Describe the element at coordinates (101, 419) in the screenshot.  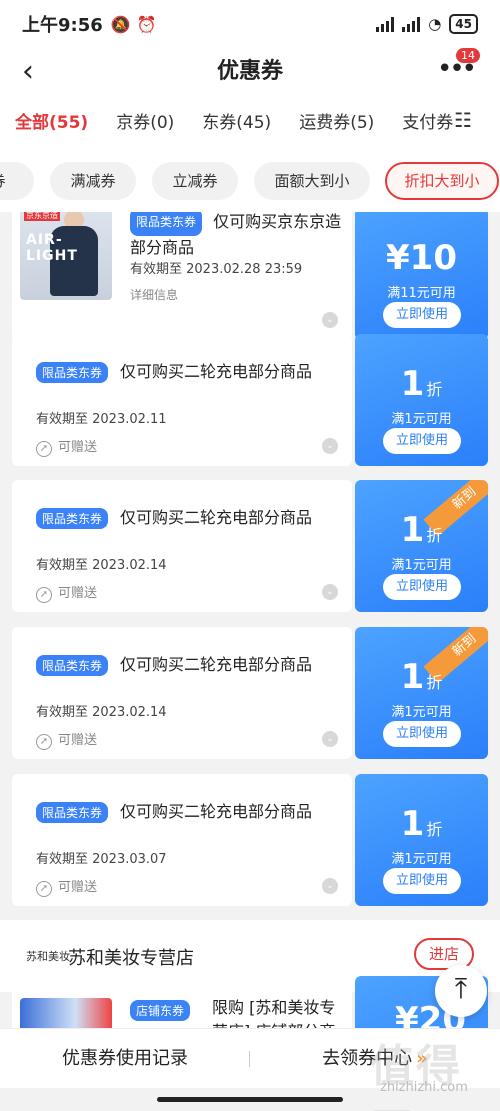
I see `coupon-expiry: 有效期至 2023.02.11` at that location.